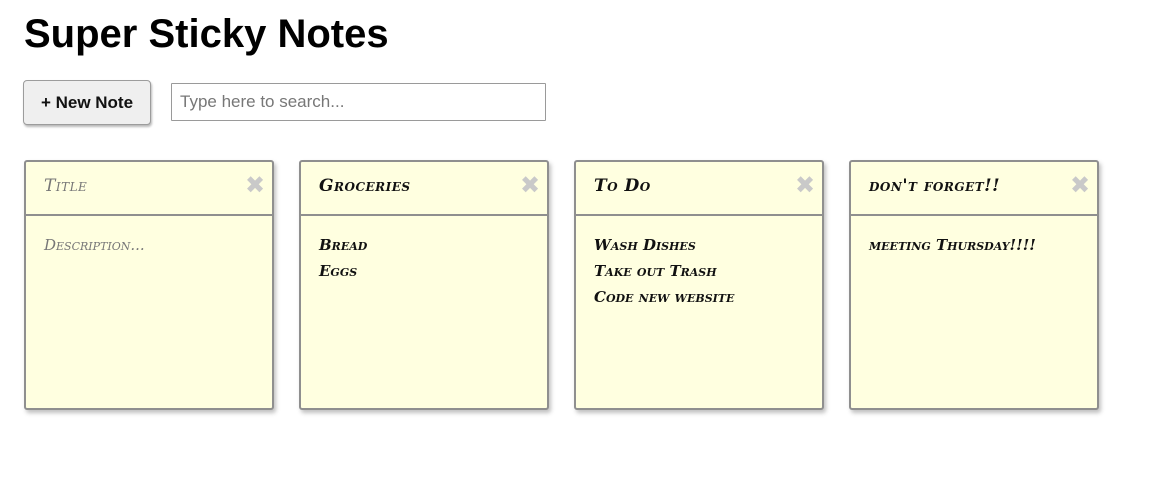 The height and width of the screenshot is (491, 1162). Describe the element at coordinates (974, 285) in the screenshot. I see `note-card: don't forget!! ✖ meeting Thursday!!!!` at that location.